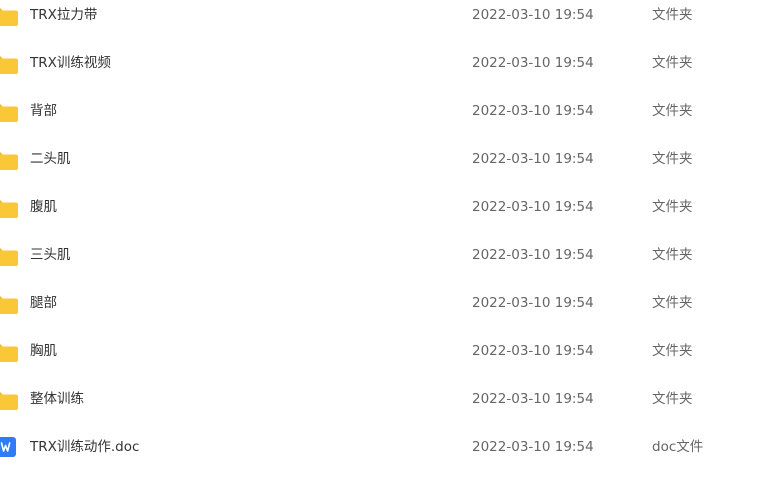 This screenshot has height=484, width=759. I want to click on file-row-5: 三头肌 2022-03-10 19:54 文件夹, so click(379, 255).